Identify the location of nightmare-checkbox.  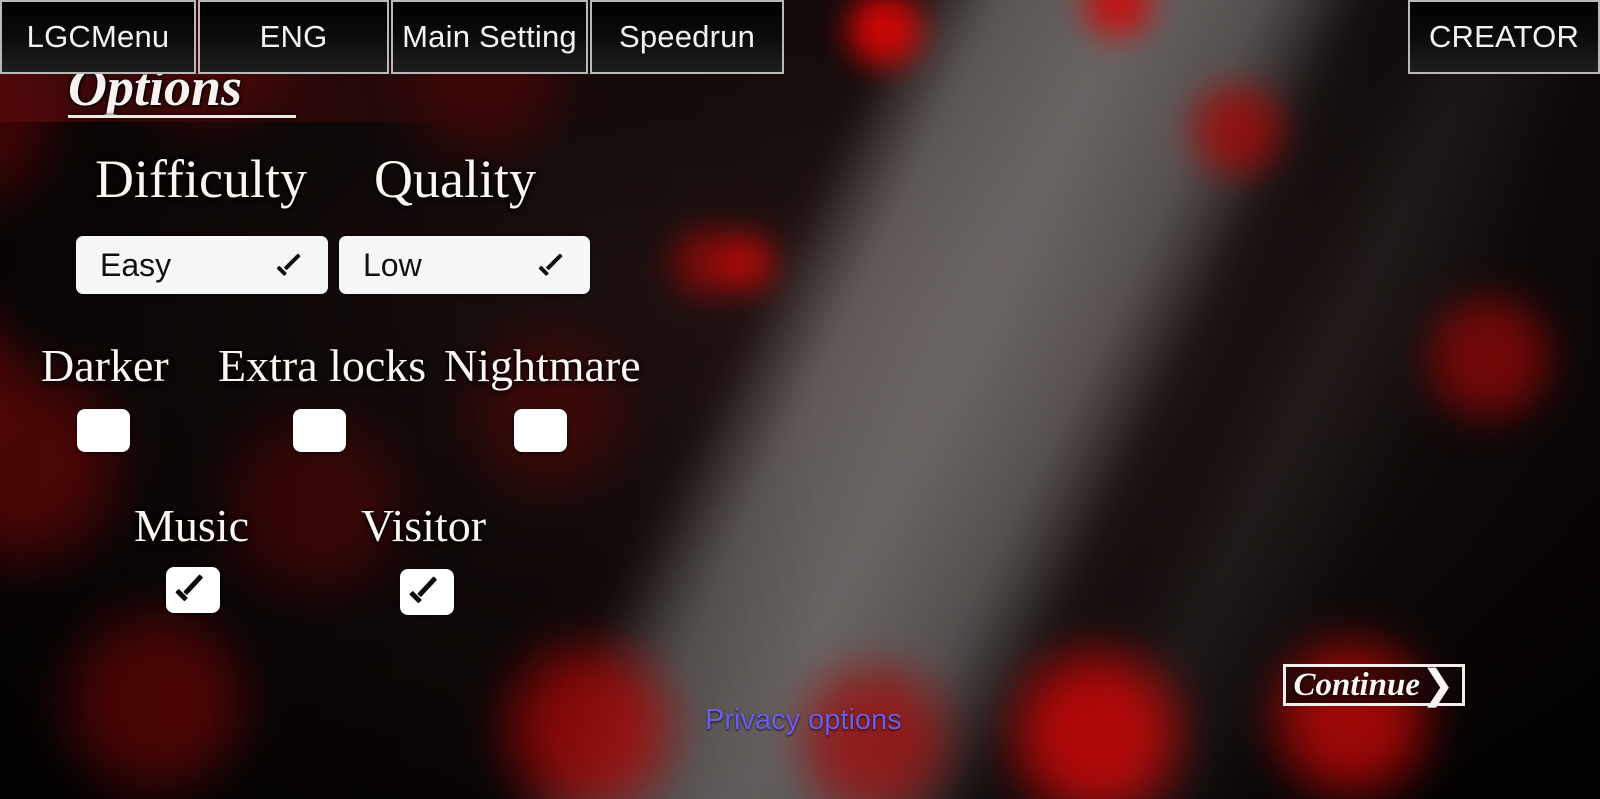
(540, 430).